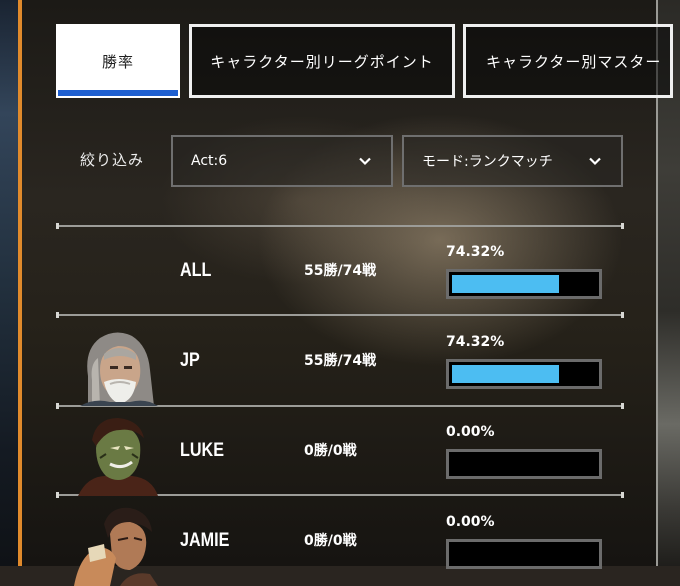  What do you see at coordinates (487, 162) in the screenshot?
I see `mode-dropdown-value: モード:ランクマッチ` at bounding box center [487, 162].